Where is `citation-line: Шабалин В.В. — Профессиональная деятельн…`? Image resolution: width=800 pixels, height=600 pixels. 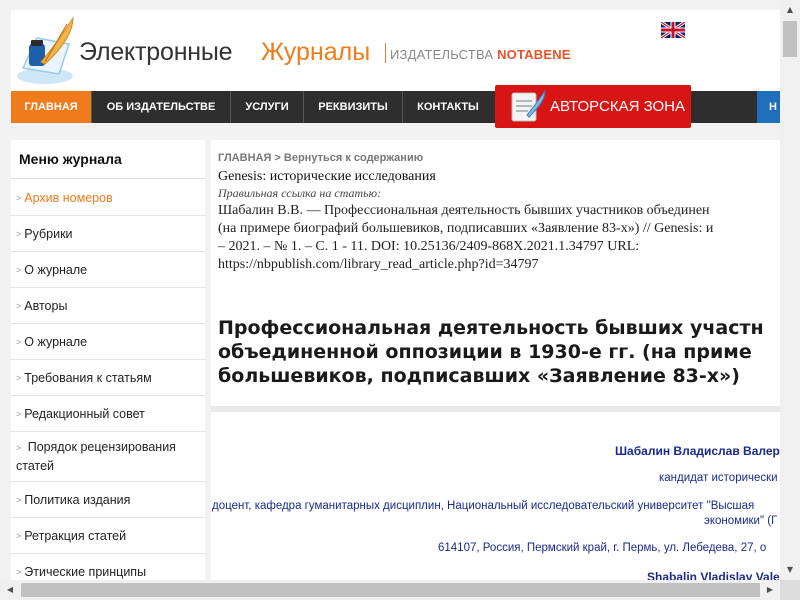 citation-line: Шабалин В.В. — Профессиональная деятельн… is located at coordinates (464, 210).